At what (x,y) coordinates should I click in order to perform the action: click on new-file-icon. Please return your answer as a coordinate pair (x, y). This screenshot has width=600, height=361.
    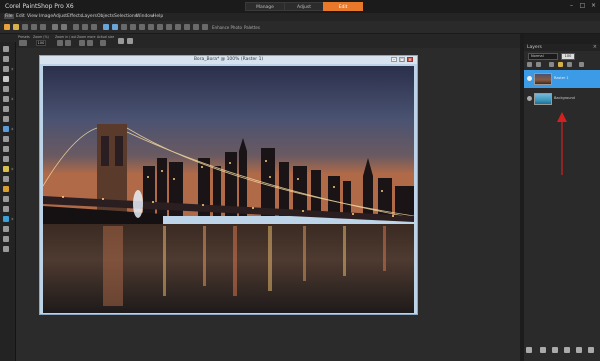
    Looking at the image, I should click on (7, 27).